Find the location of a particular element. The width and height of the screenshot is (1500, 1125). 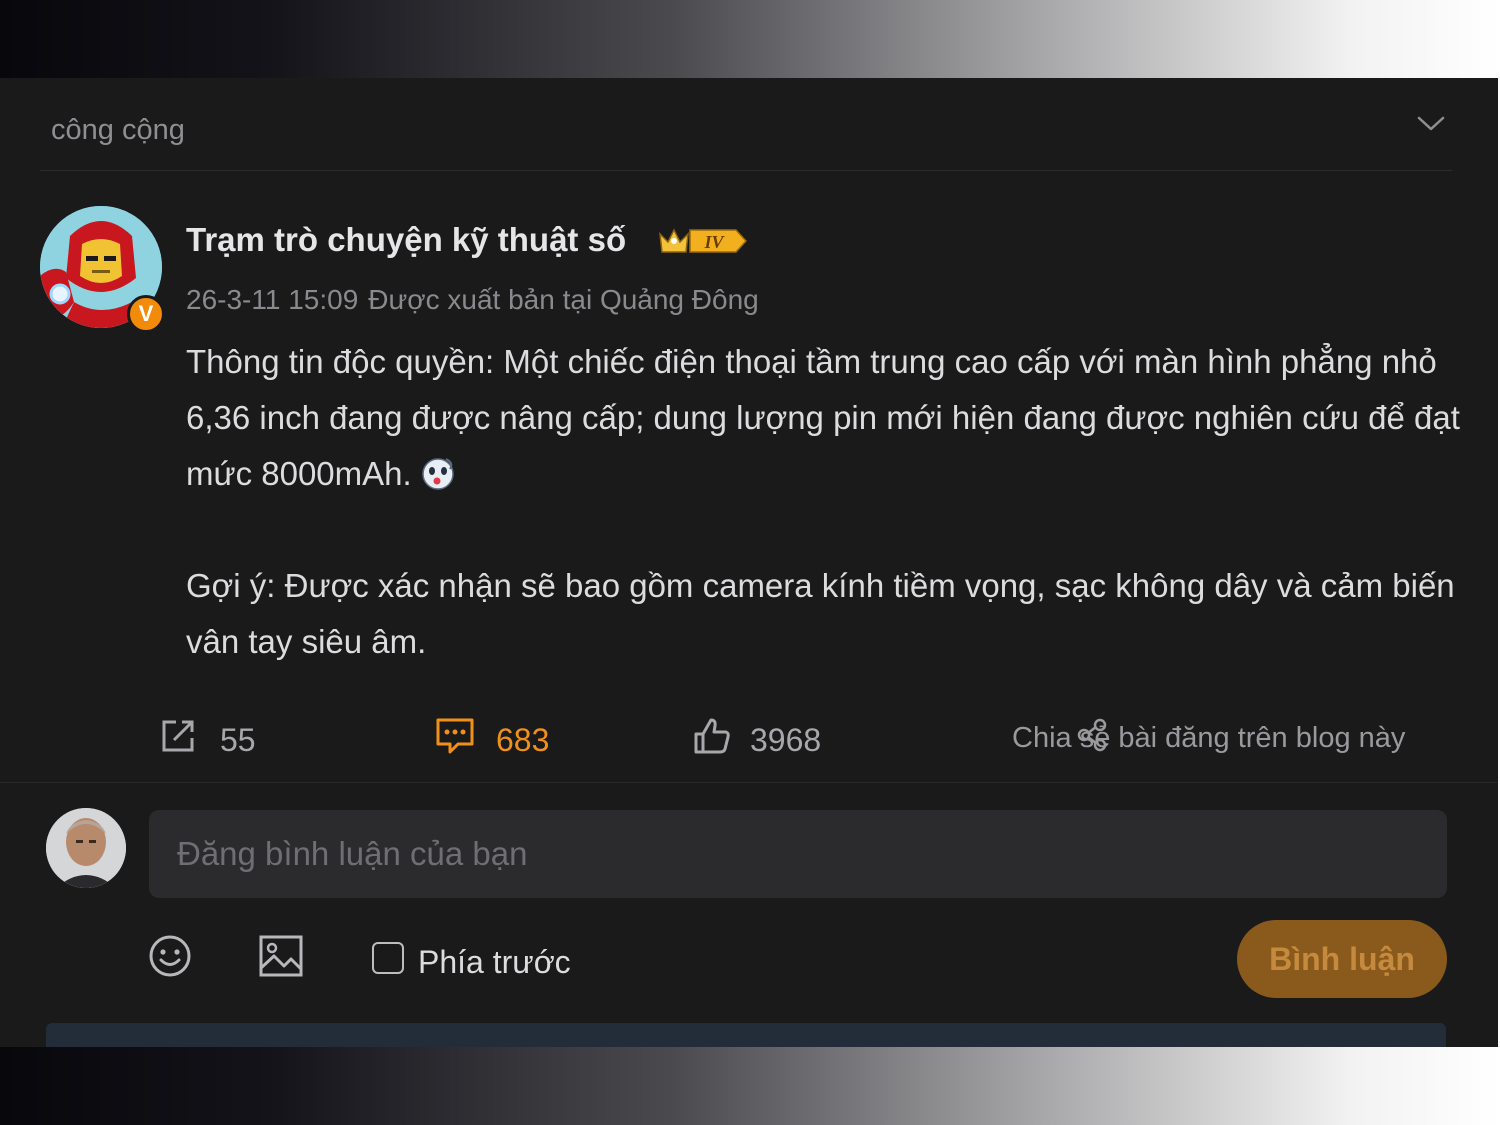

crown-rank-badge-icon: IV is located at coordinates (703, 240).